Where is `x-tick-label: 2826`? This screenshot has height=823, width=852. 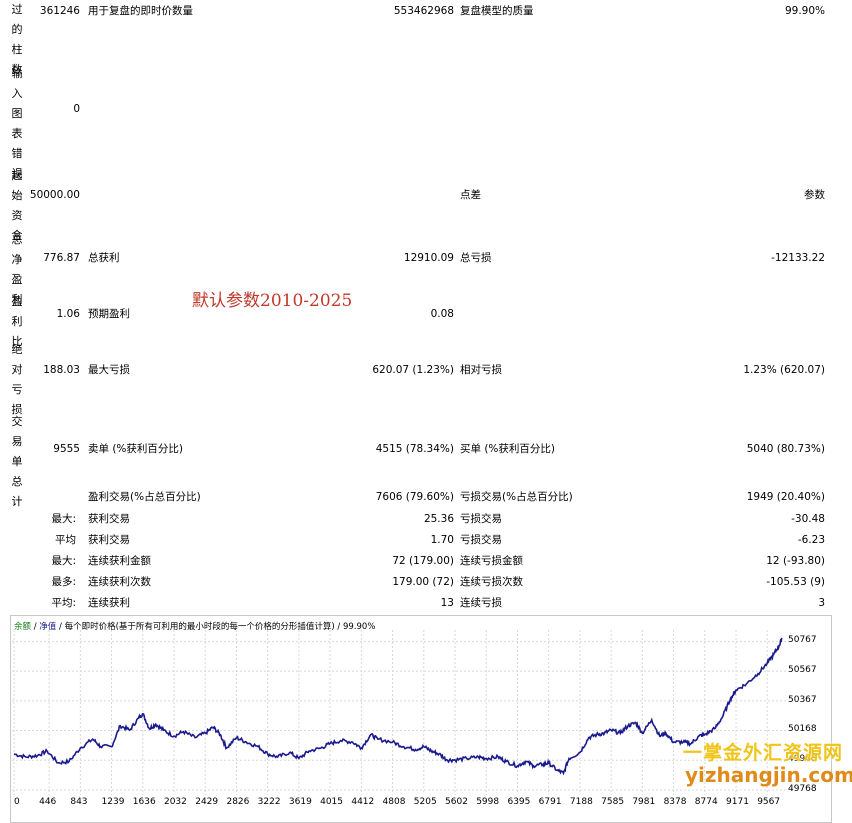
x-tick-label: 2826 is located at coordinates (238, 802).